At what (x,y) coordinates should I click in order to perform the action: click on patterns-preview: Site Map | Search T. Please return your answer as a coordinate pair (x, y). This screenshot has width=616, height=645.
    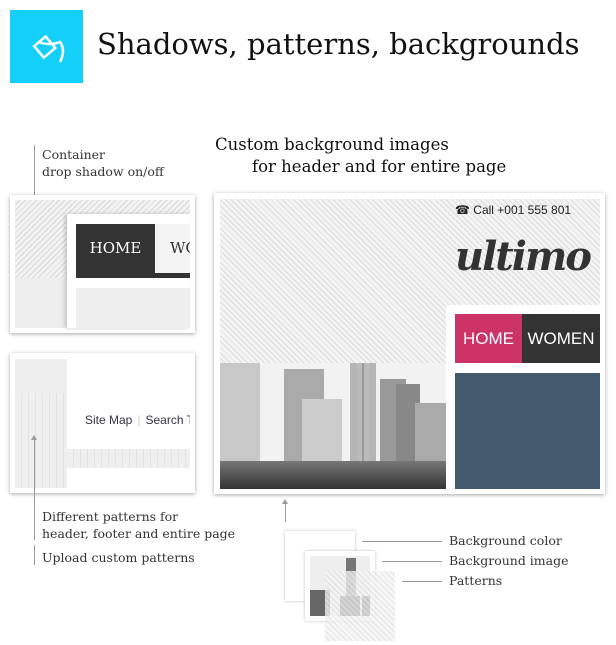
    Looking at the image, I should click on (102, 423).